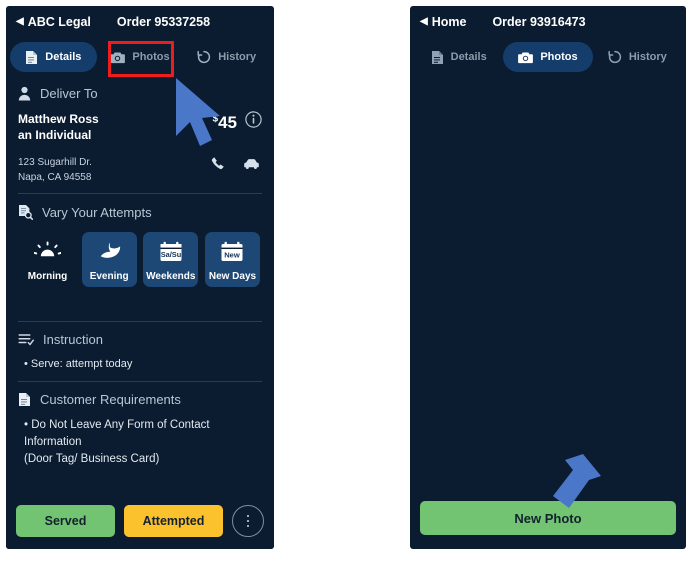 The width and height of the screenshot is (688, 561). I want to click on price-amount: $45, so click(225, 122).